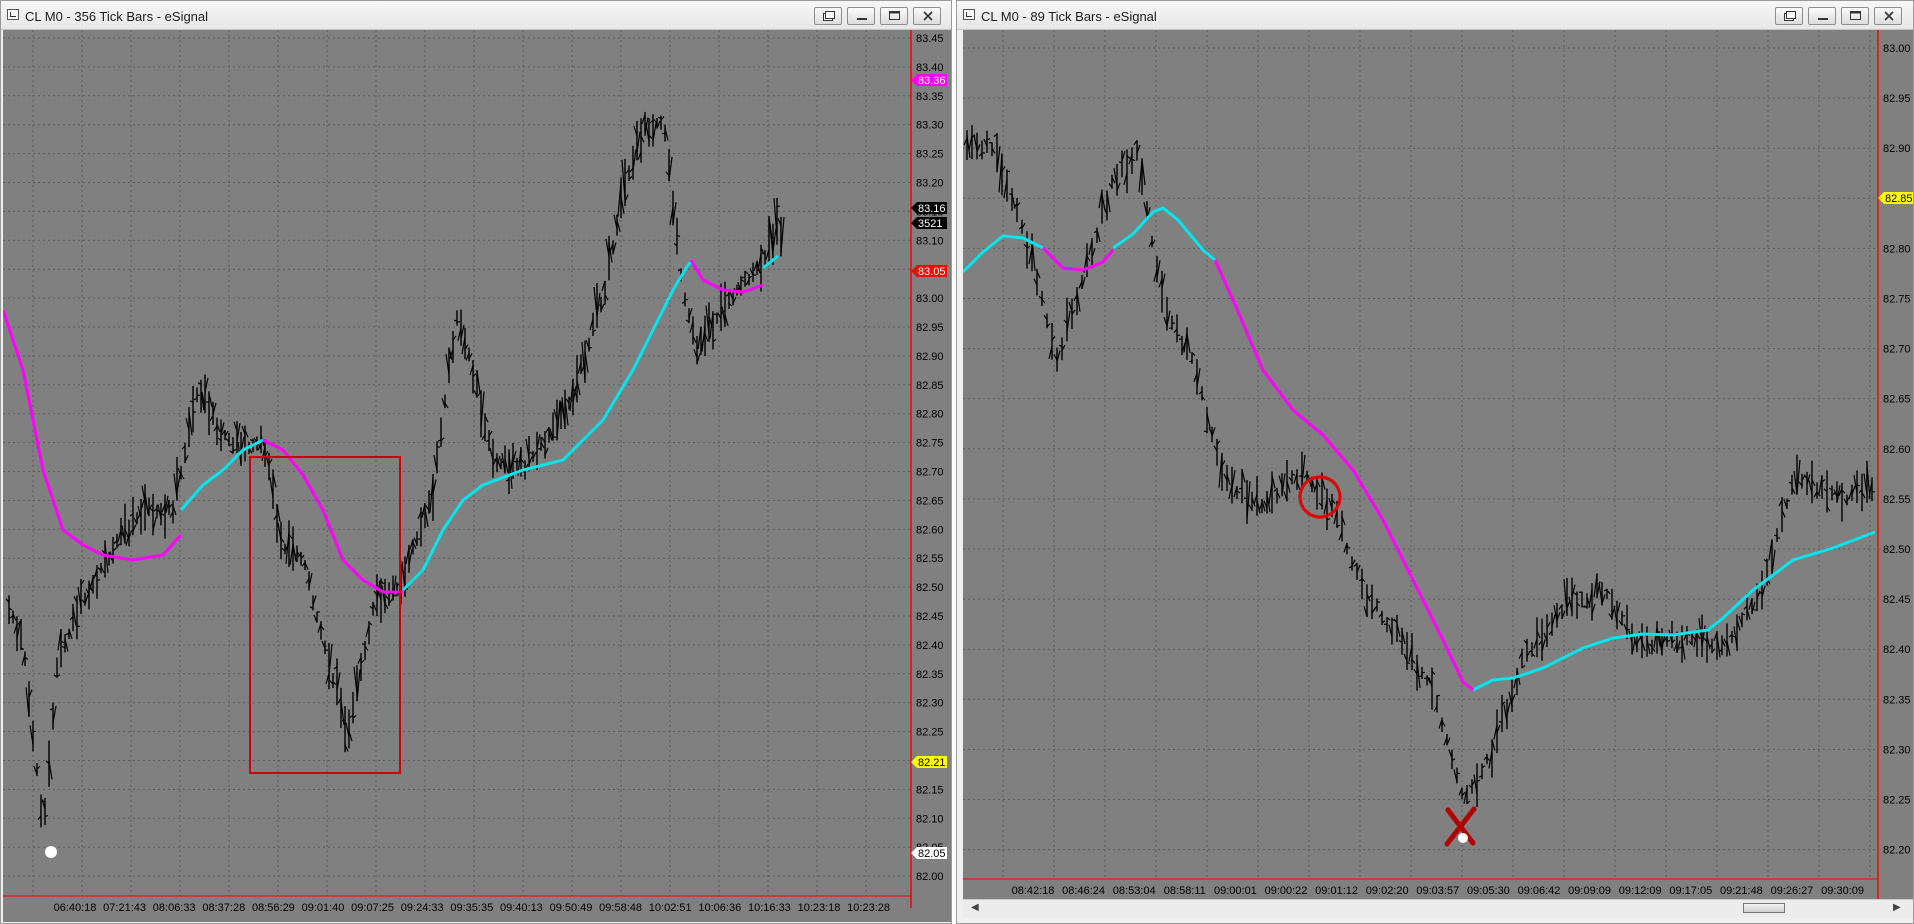 This screenshot has width=1914, height=924. I want to click on price-tick-label: 83.45, so click(930, 39).